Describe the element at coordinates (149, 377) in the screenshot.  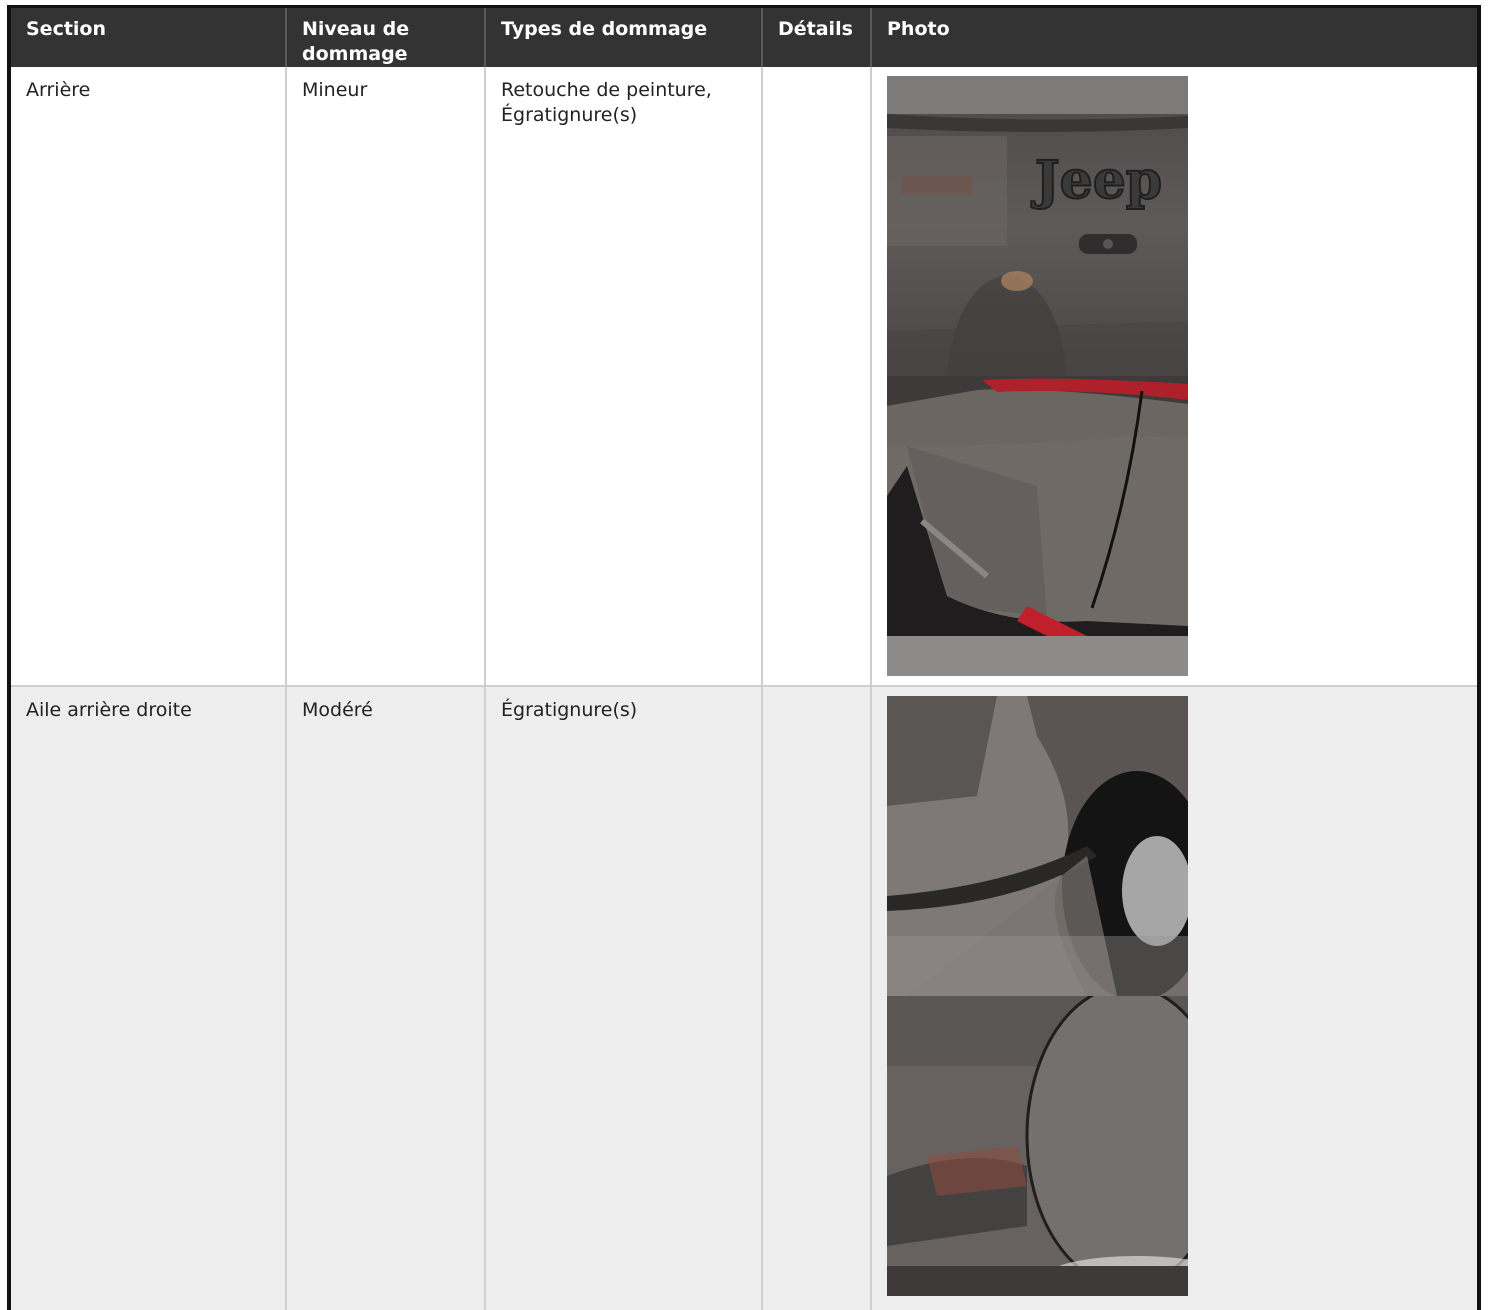
I see `section-cell: Arrière` at that location.